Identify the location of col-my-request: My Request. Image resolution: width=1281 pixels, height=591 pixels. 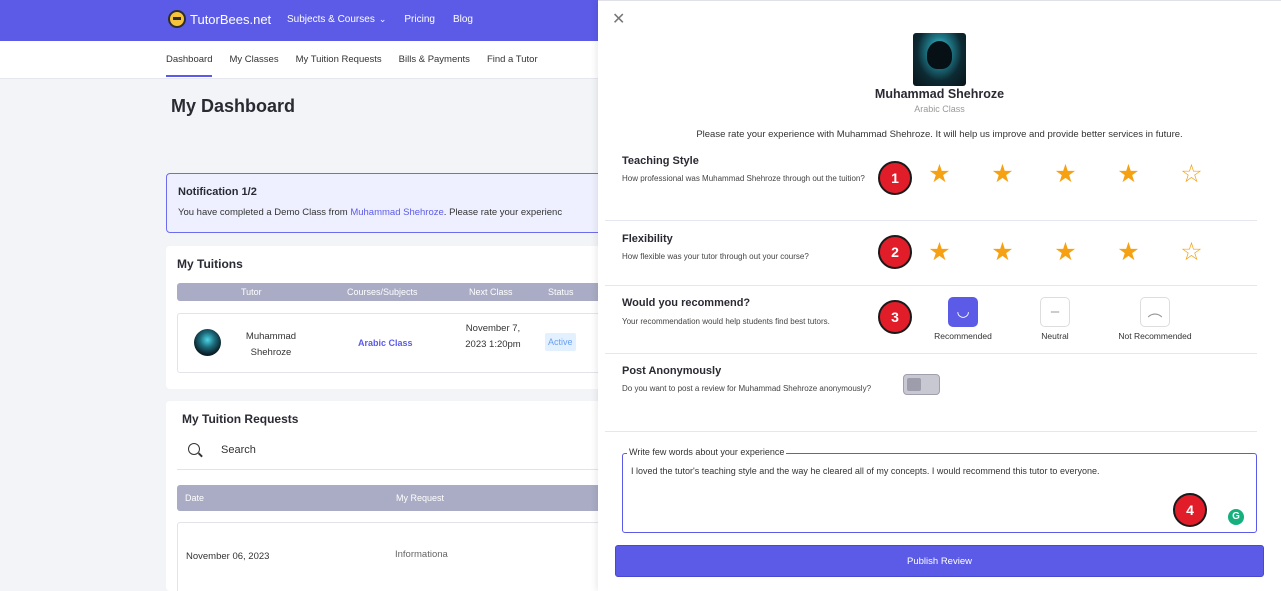
(420, 498).